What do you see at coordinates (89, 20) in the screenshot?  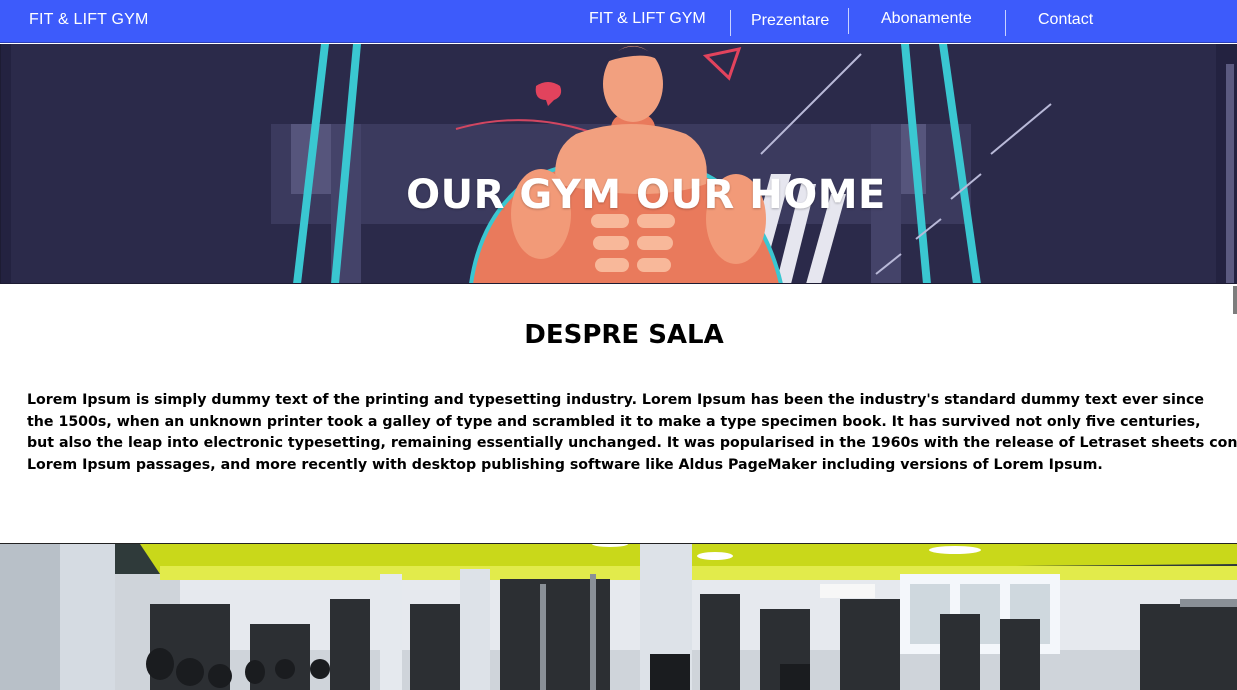 I see `brand-logo-link: FIT & LIFT GYM` at bounding box center [89, 20].